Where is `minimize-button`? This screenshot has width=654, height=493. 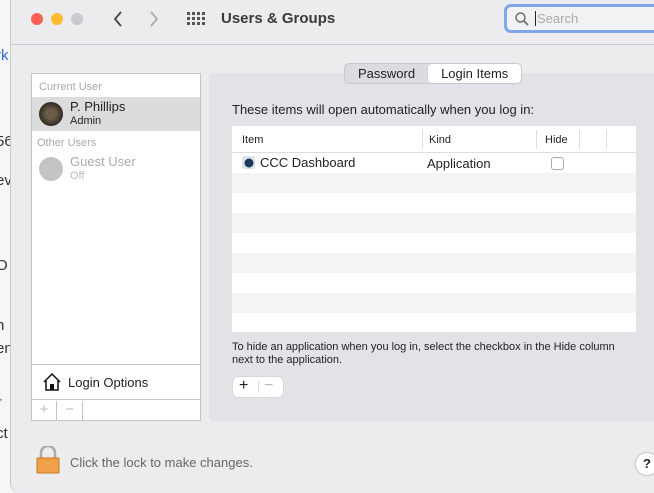 minimize-button is located at coordinates (57, 19).